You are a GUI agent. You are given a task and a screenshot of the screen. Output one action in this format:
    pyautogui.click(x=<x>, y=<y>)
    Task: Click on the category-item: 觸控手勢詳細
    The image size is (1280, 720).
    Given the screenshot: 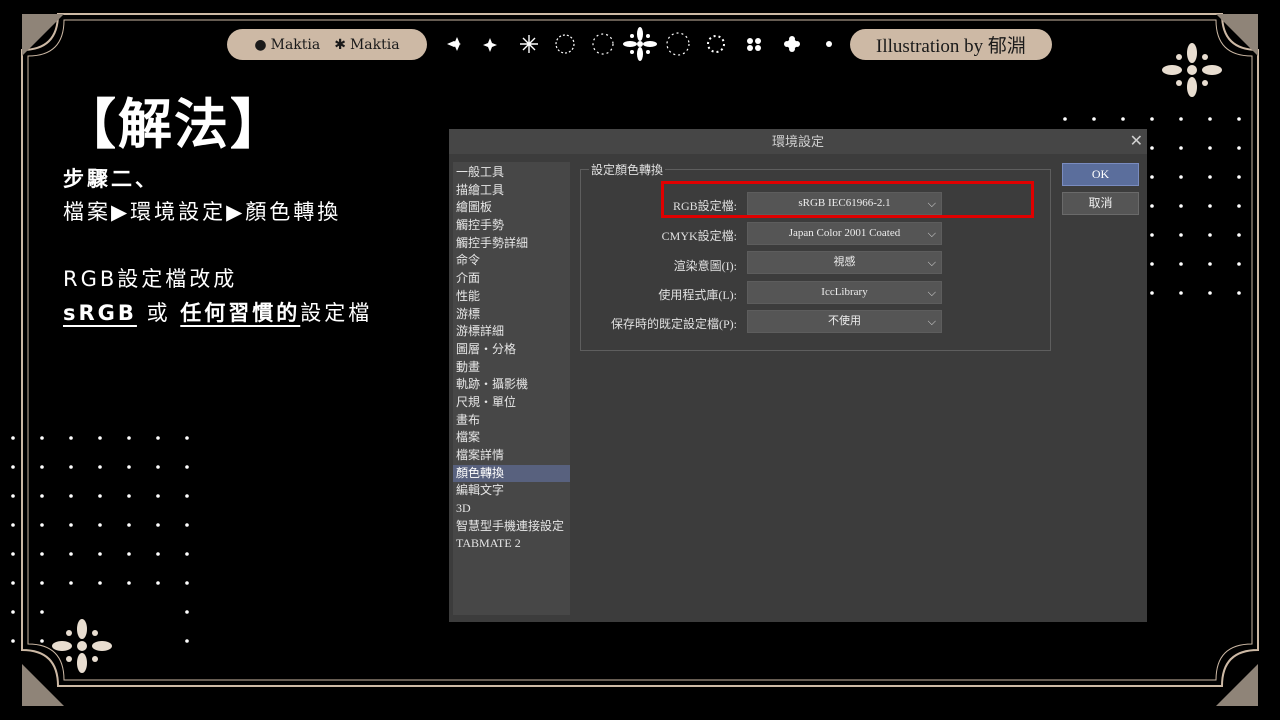 What is the action you would take?
    pyautogui.click(x=511, y=244)
    